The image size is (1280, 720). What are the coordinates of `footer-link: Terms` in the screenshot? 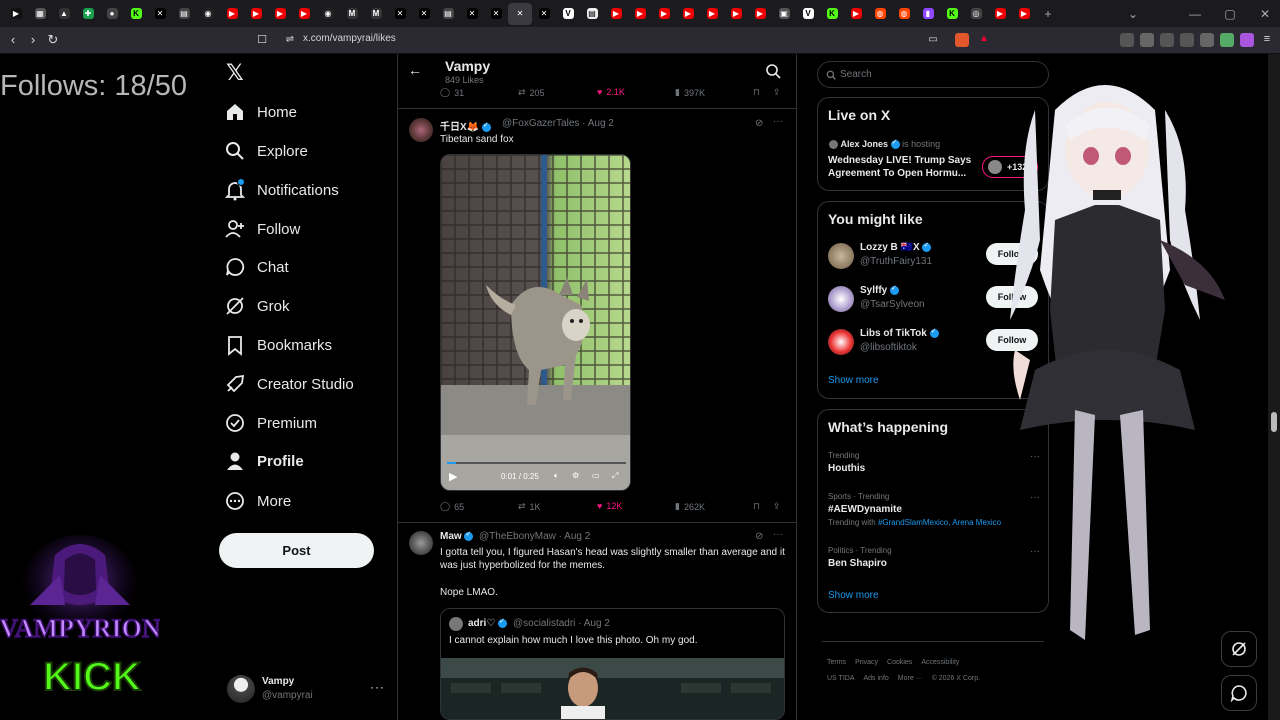 It's located at (836, 662).